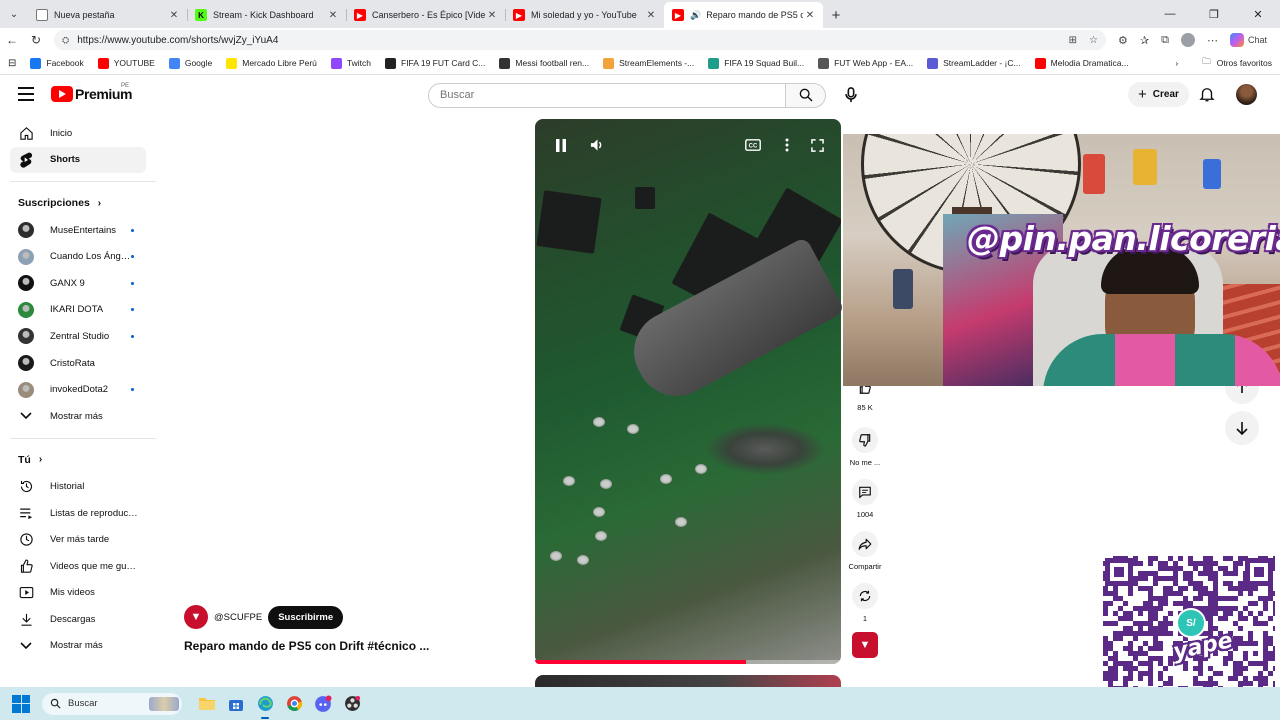  Describe the element at coordinates (641, 662) in the screenshot. I see `video-progress-fill` at that location.